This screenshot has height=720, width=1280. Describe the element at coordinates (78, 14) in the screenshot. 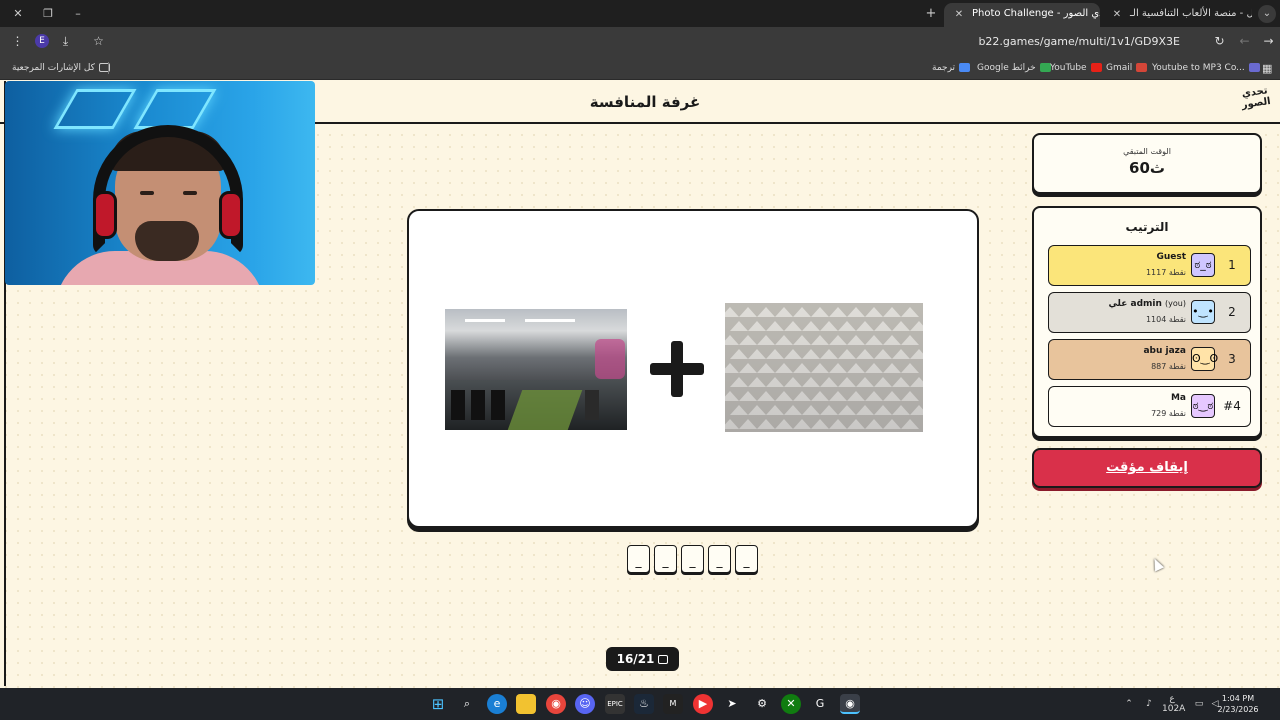

I see `minimize-window-icon: –` at that location.